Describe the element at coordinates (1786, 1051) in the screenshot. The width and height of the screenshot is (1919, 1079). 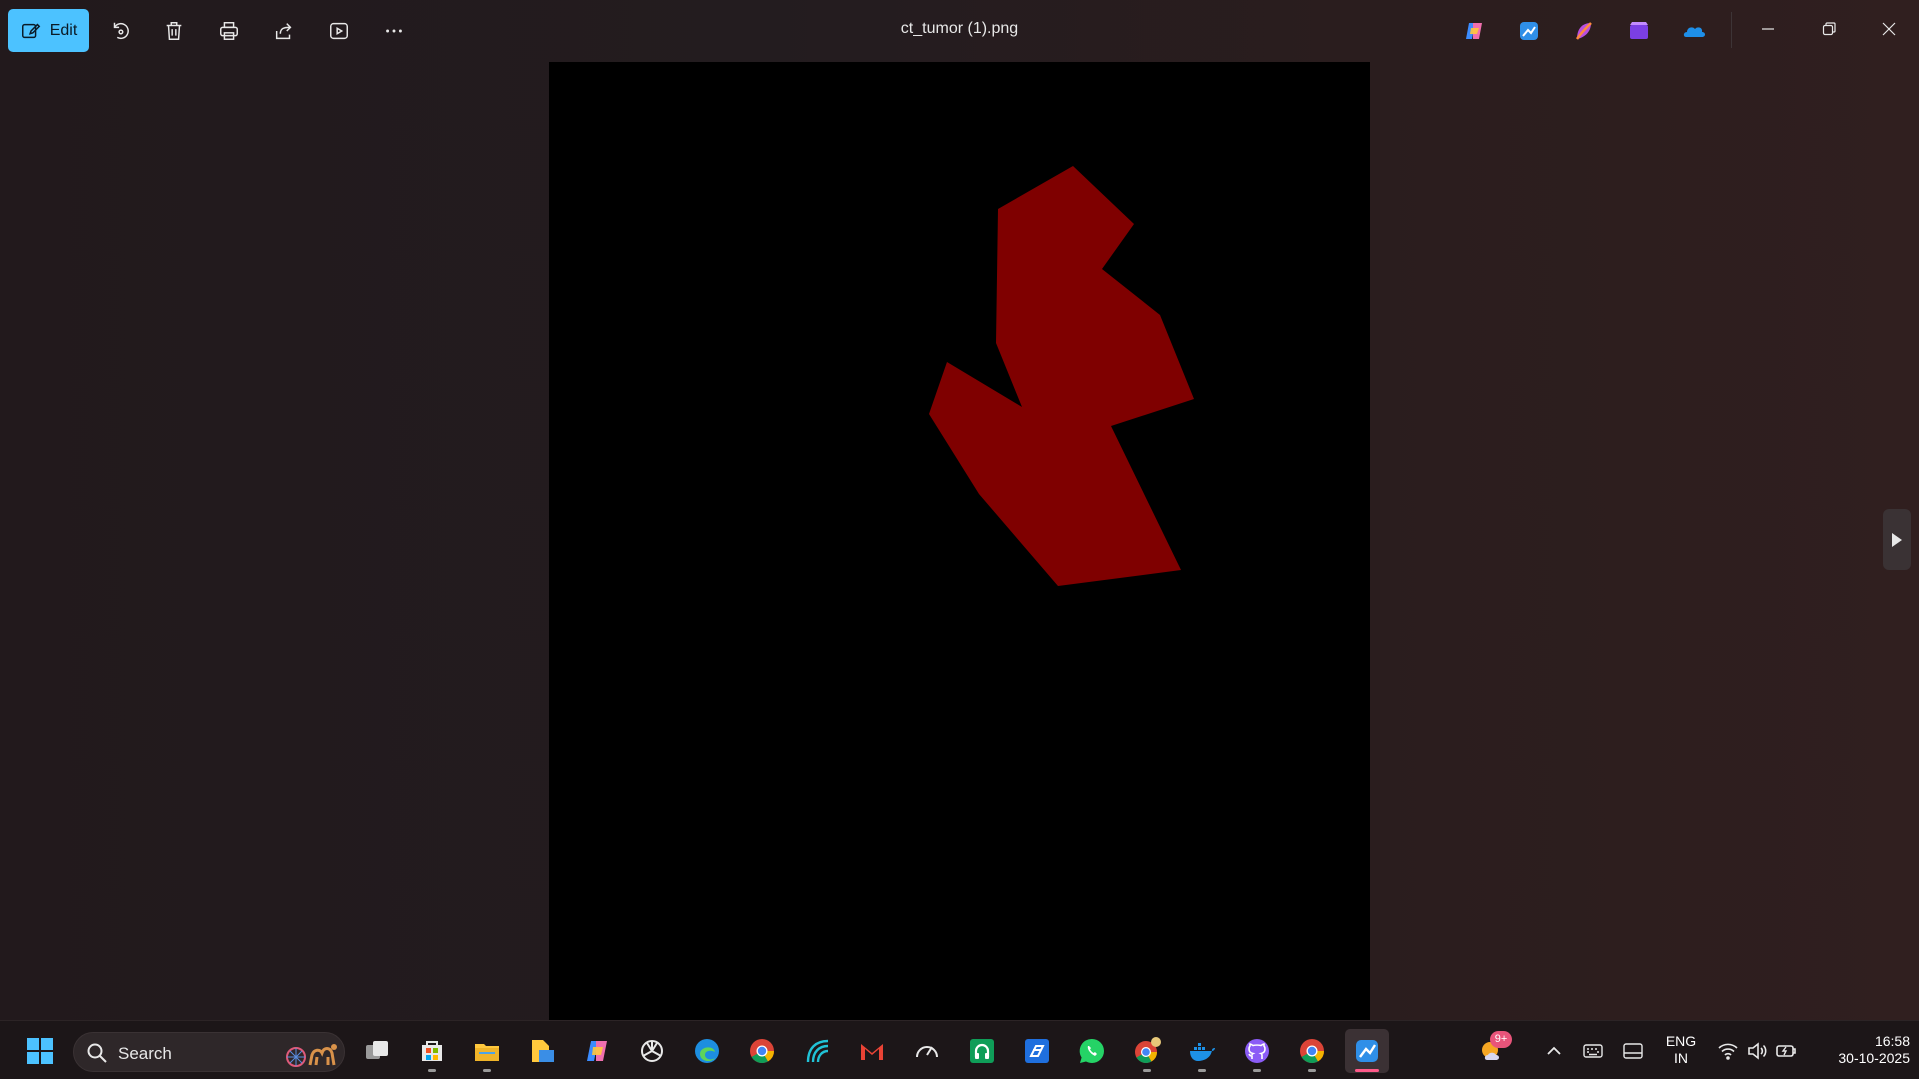
I see `battery-charging-icon` at that location.